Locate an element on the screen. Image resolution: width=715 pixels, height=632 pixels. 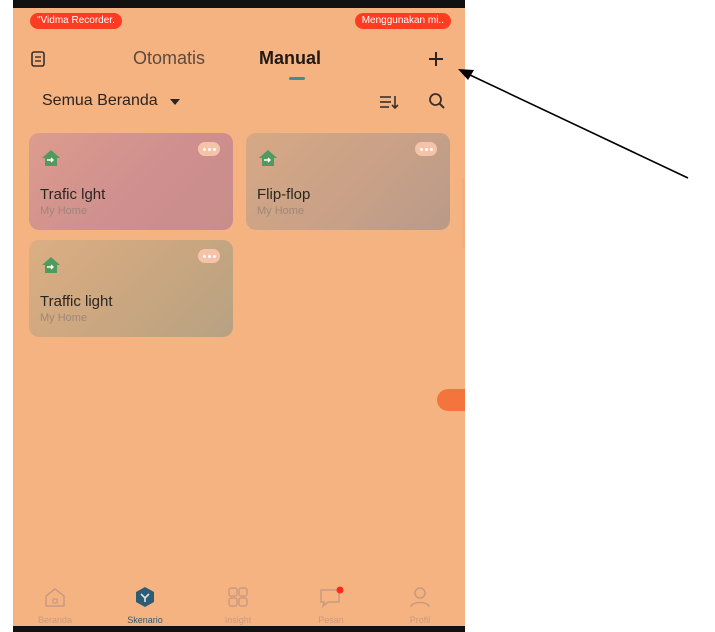
nav-item-beranda: Beranda is located at coordinates (55, 605).